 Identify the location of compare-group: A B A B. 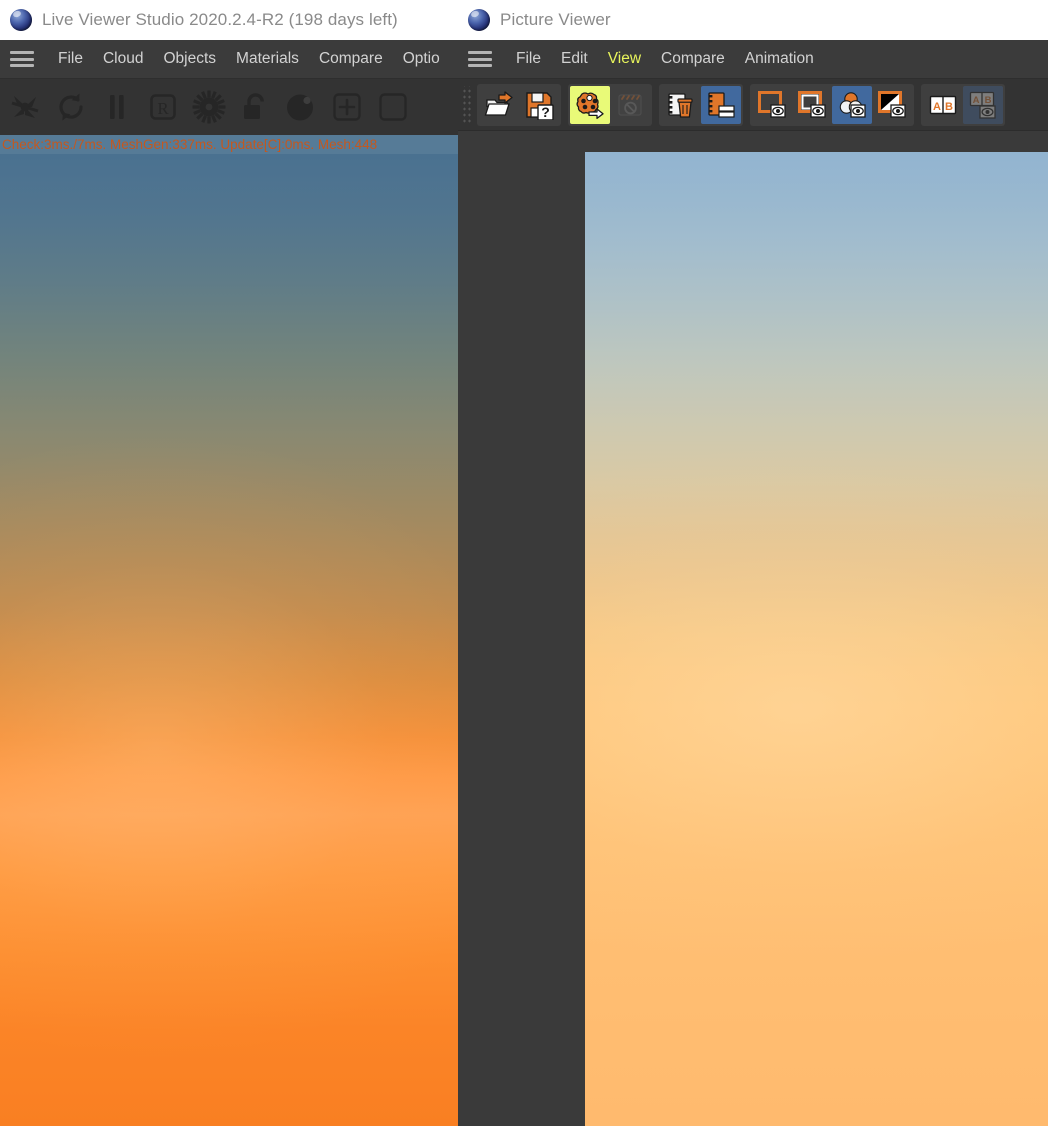
(963, 104).